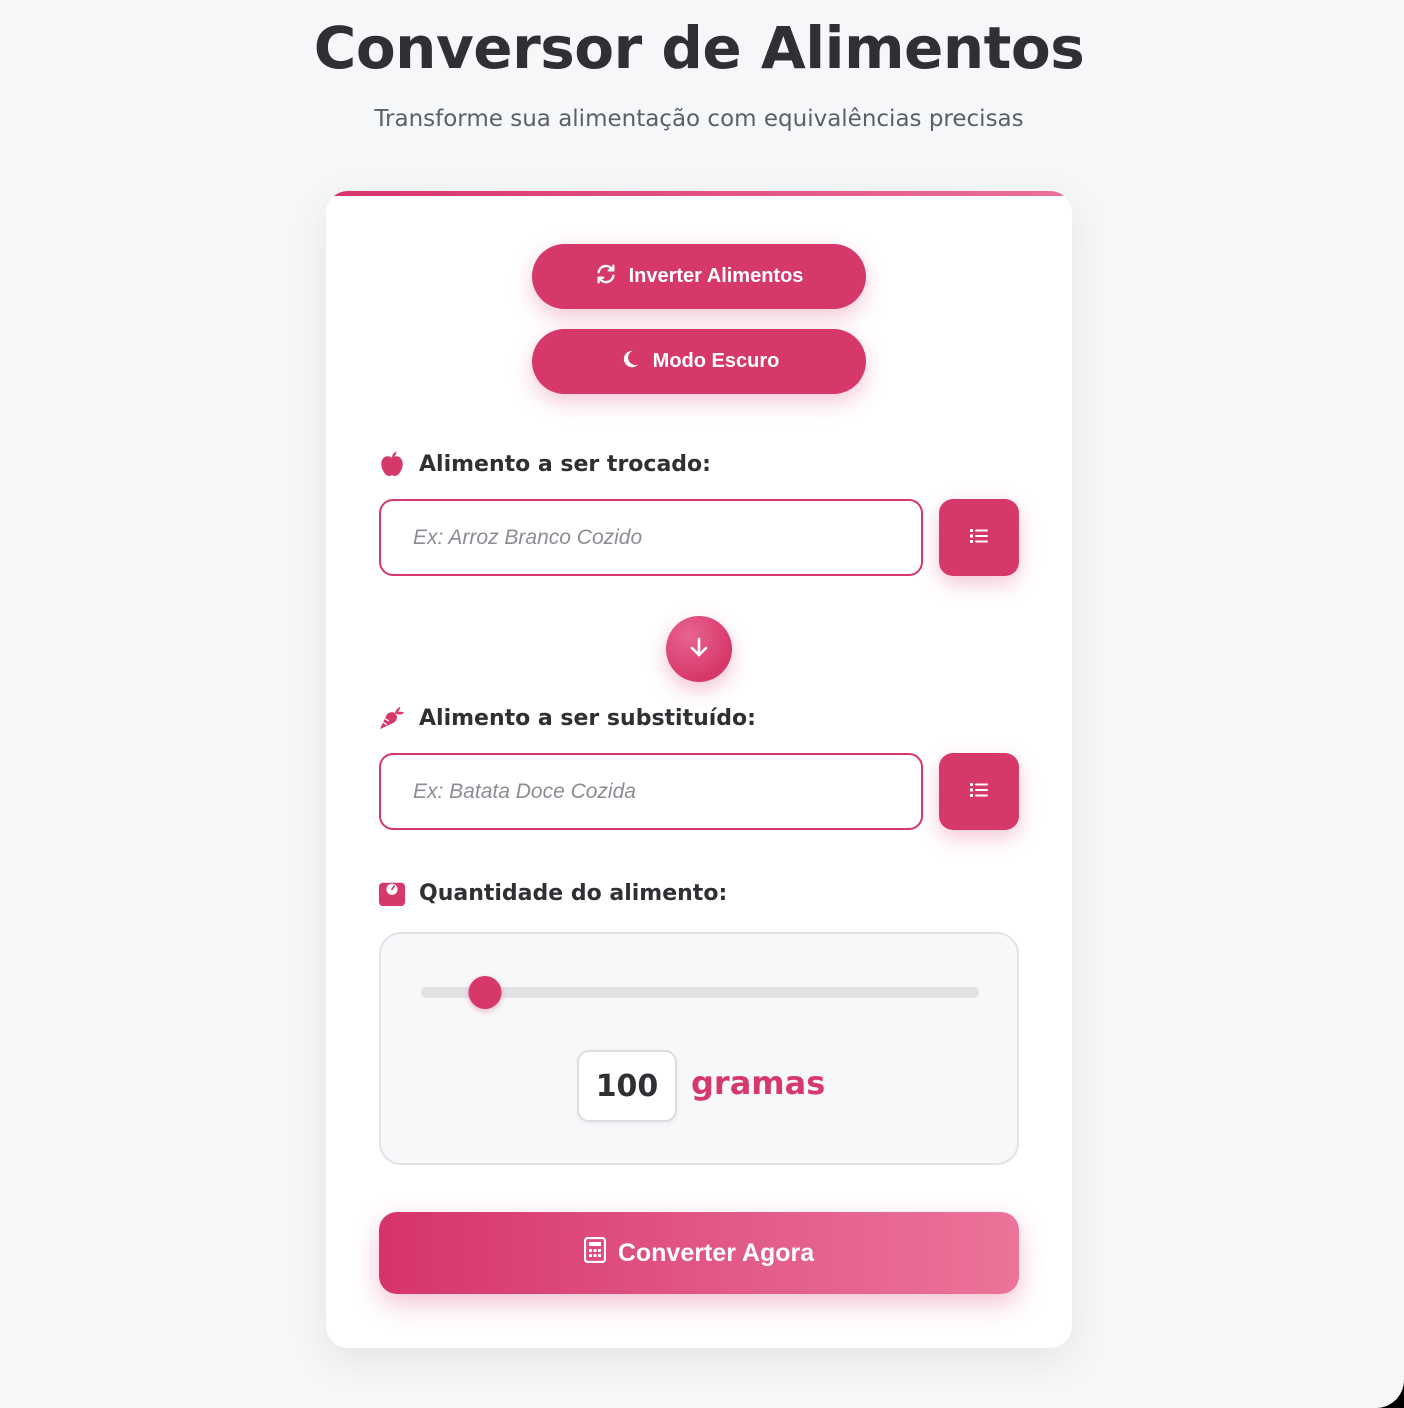 The height and width of the screenshot is (1408, 1404). What do you see at coordinates (716, 1252) in the screenshot?
I see `convert-button-label: Converter Agora` at bounding box center [716, 1252].